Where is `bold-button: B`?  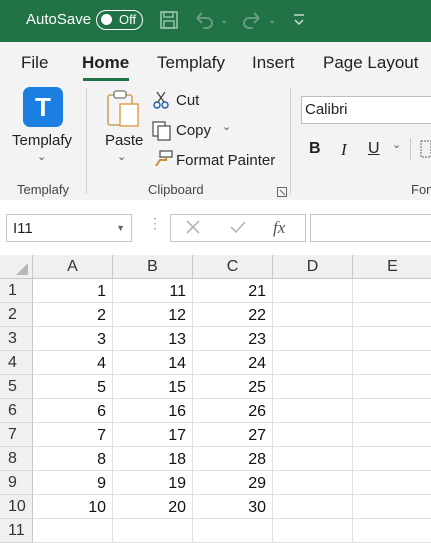 bold-button: B is located at coordinates (315, 149).